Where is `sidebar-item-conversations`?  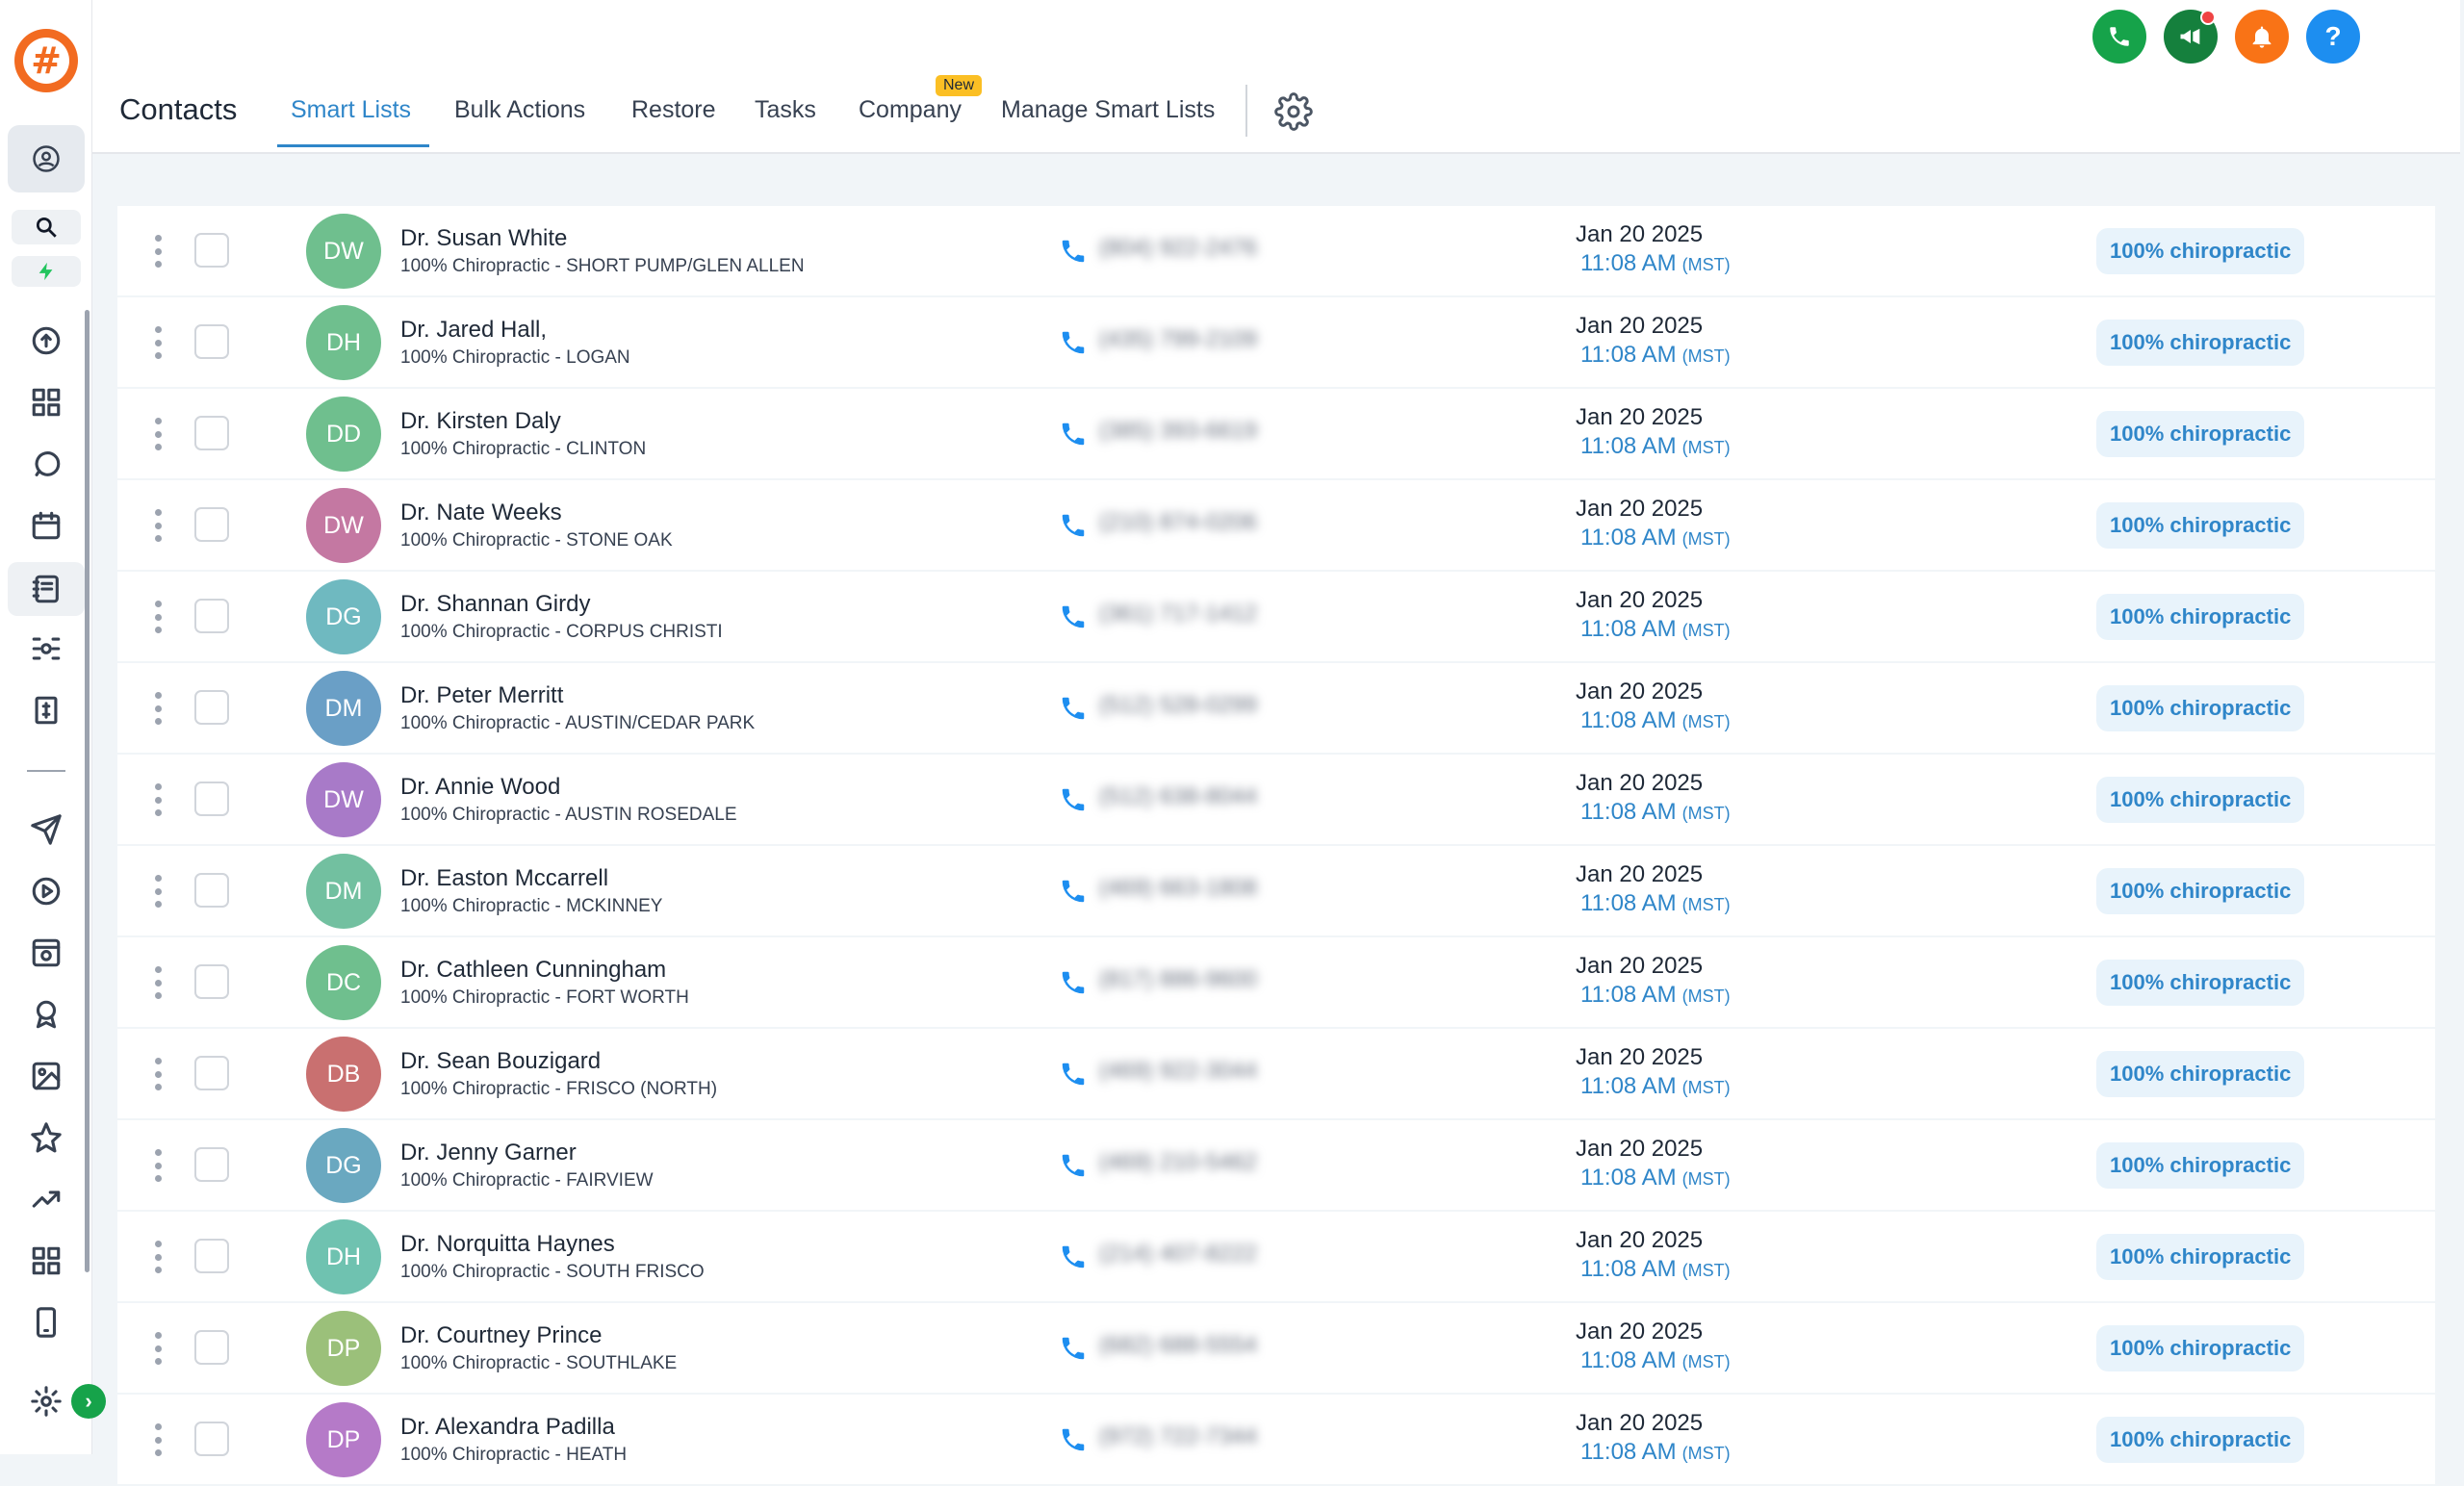
sidebar-item-conversations is located at coordinates (46, 464).